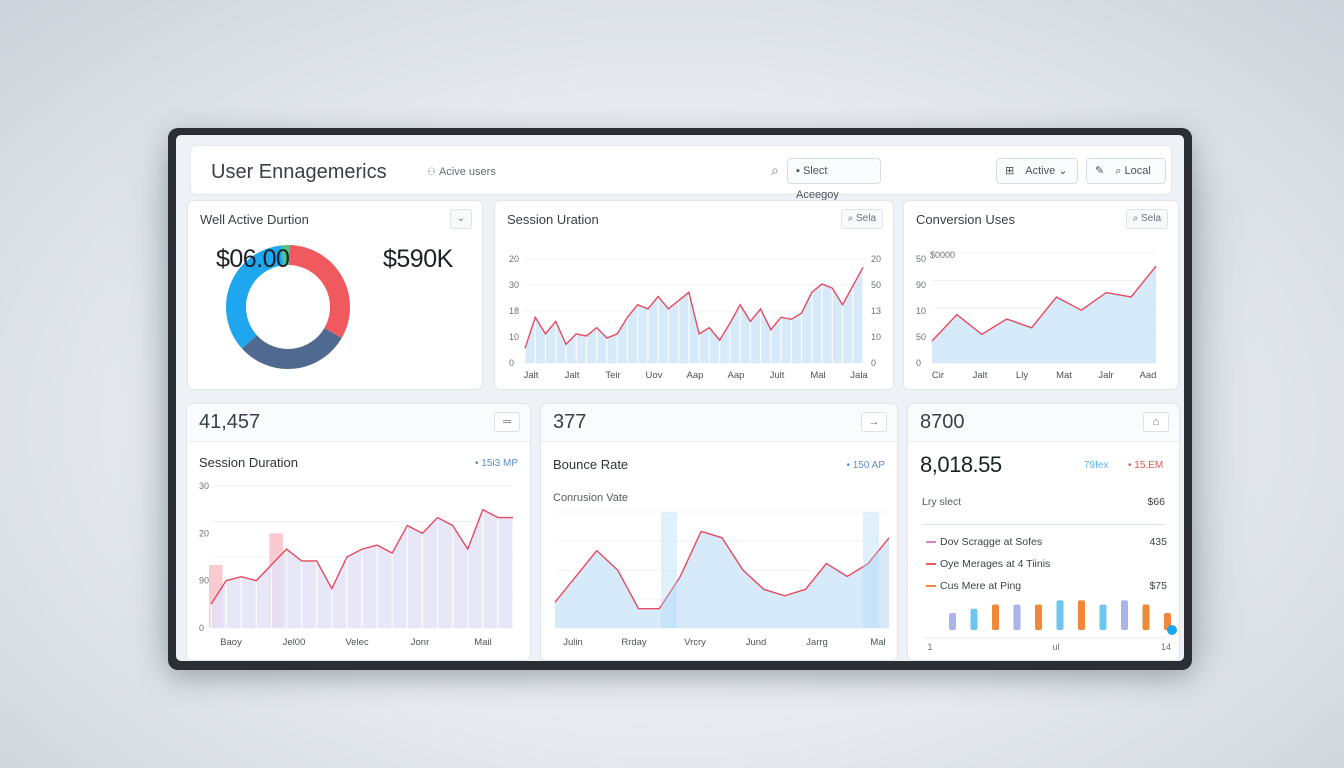  Describe the element at coordinates (431, 172) in the screenshot. I see `users-icon: ⚇` at that location.